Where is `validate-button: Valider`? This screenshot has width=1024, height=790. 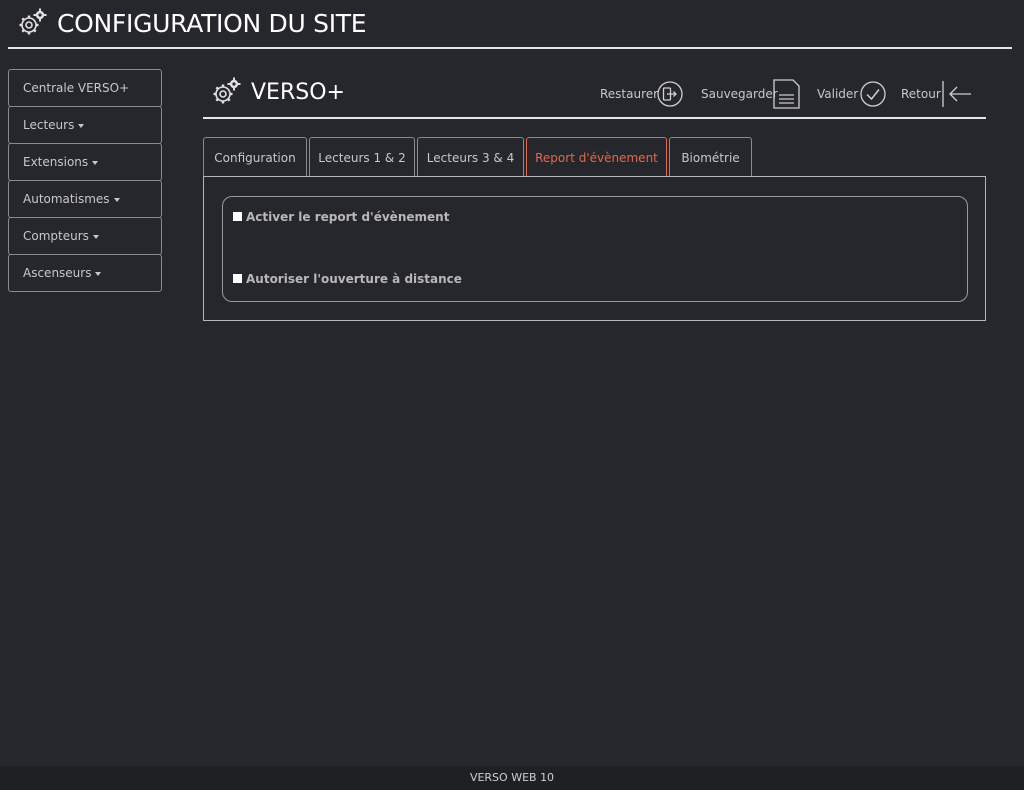 validate-button: Valider is located at coordinates (853, 94).